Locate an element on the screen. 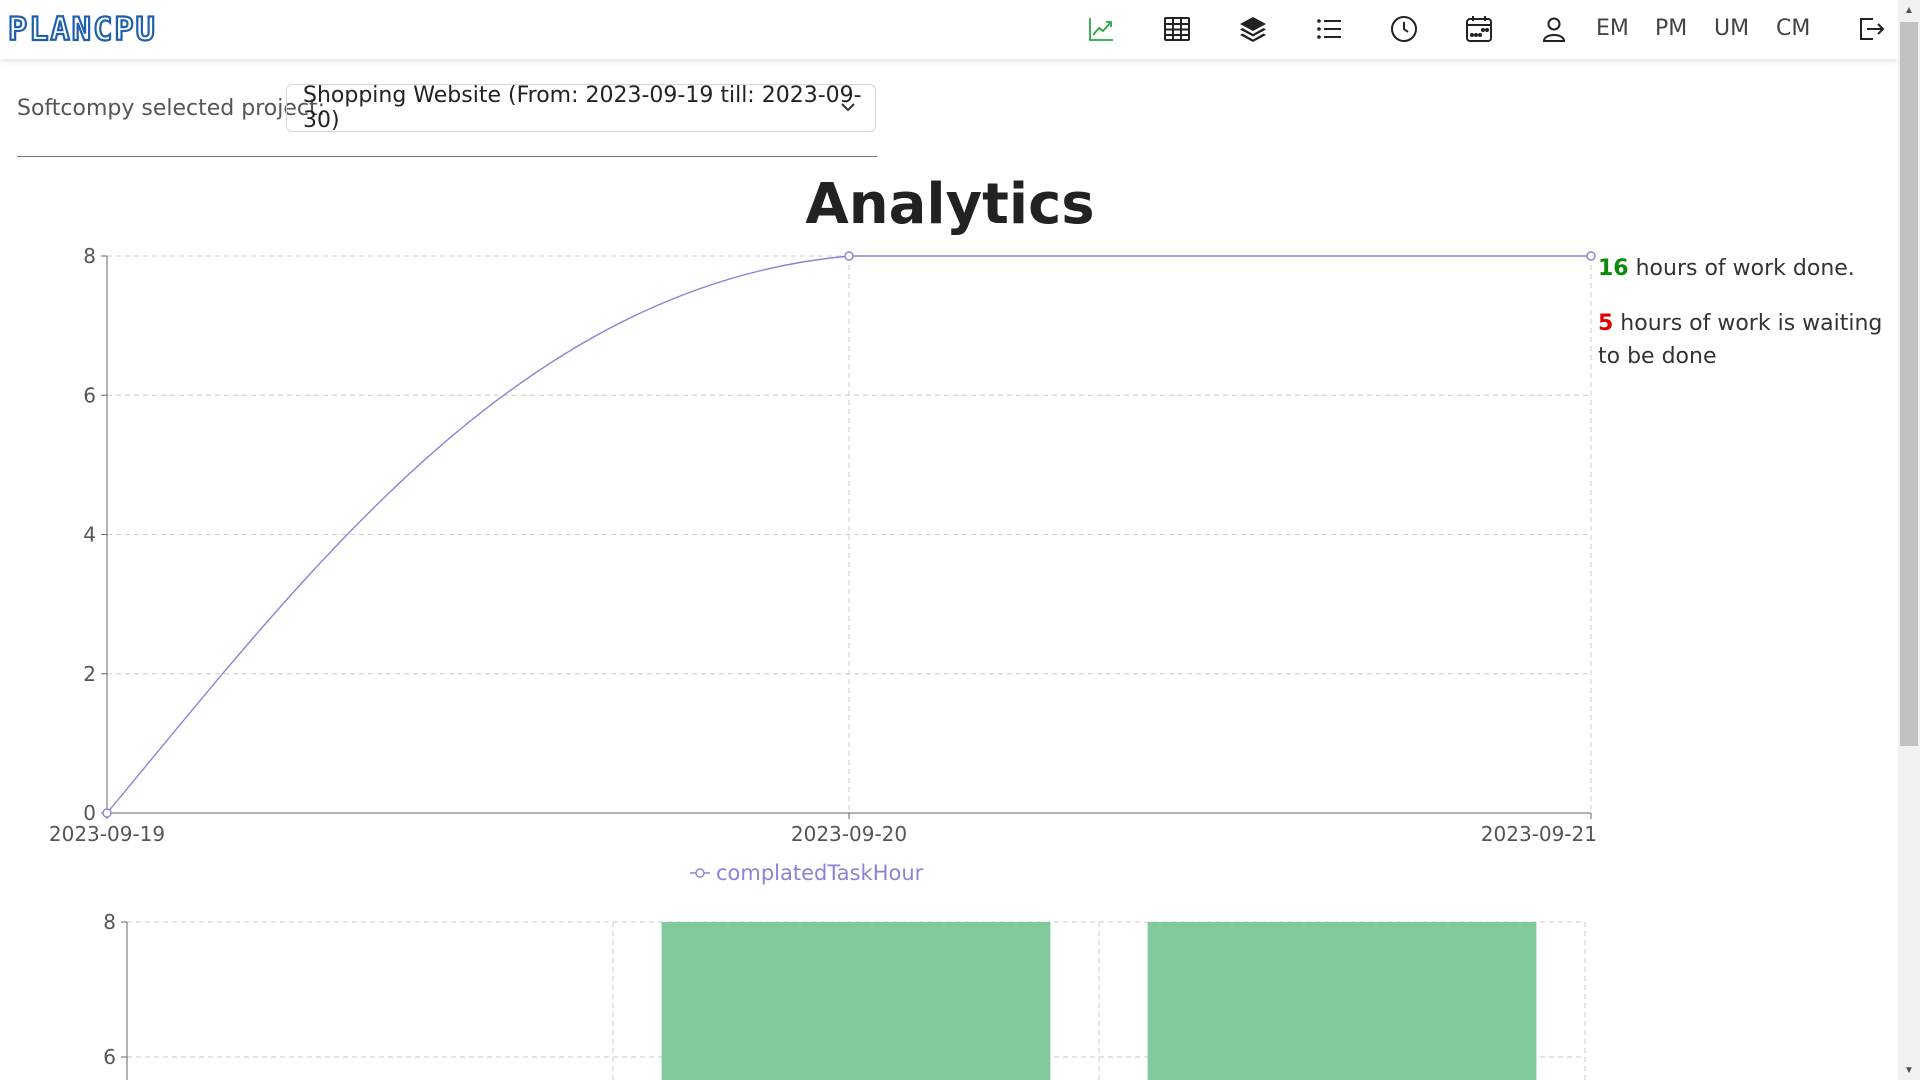  bar-chart: 68 is located at coordinates (844, 995).